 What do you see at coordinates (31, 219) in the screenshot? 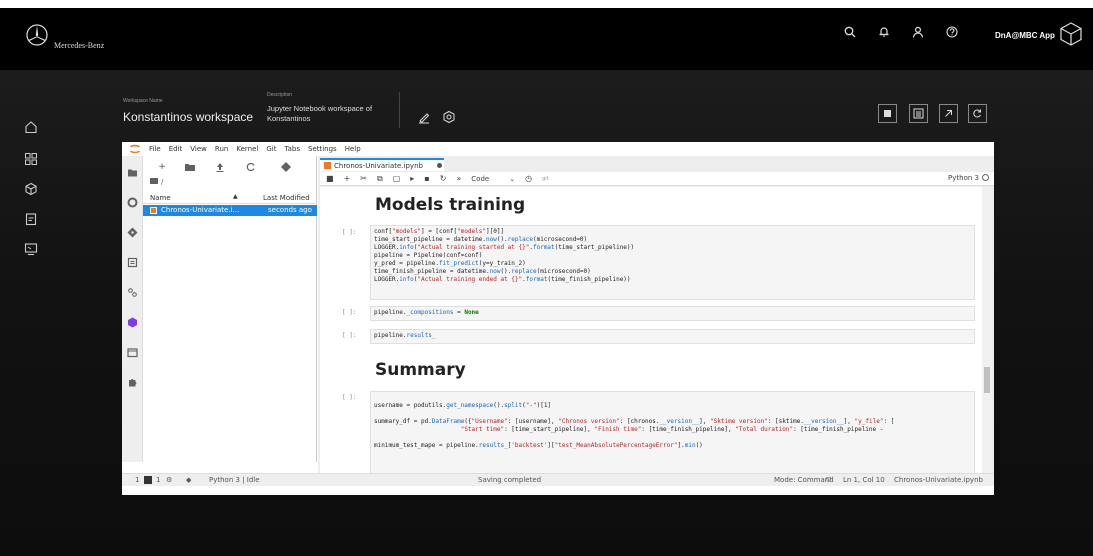
I see `report-icon` at bounding box center [31, 219].